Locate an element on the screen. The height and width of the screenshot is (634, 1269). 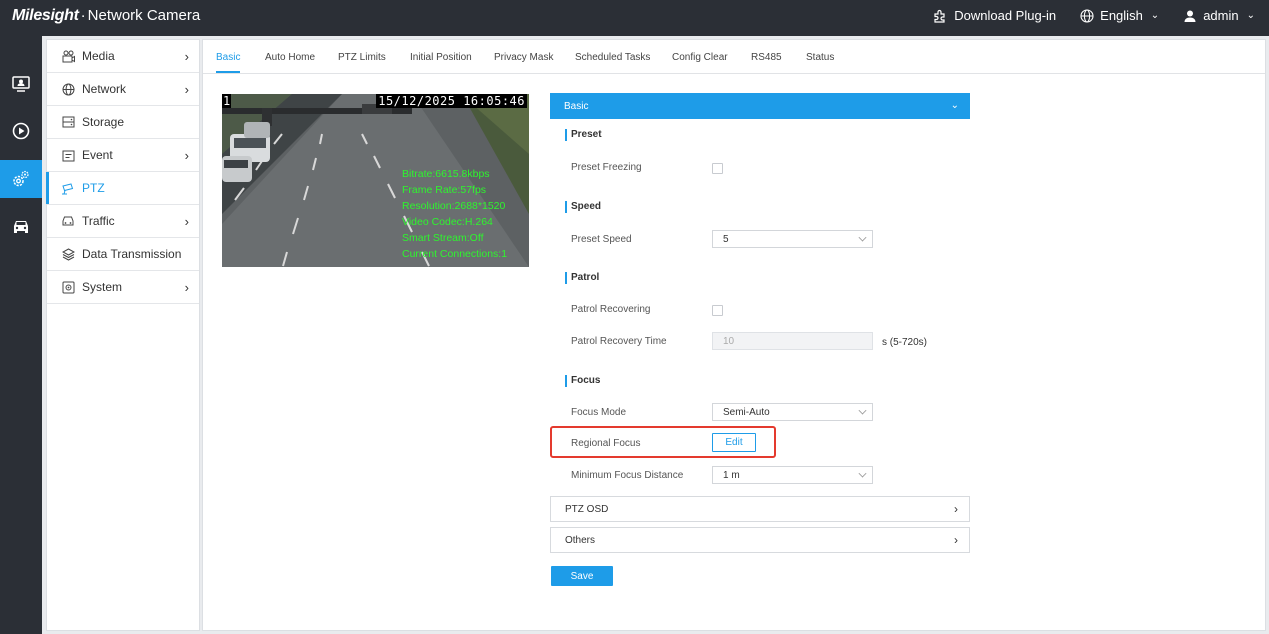
tab-basic: Basic is located at coordinates (228, 62).